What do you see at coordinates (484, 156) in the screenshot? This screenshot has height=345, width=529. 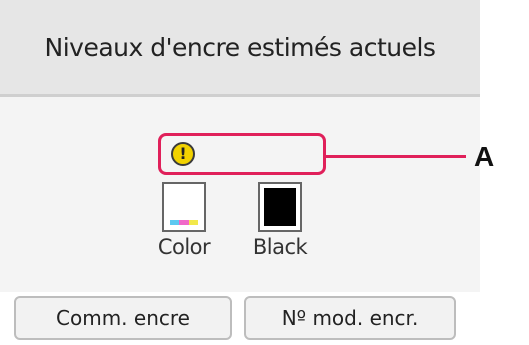 I see `callout-label: A` at bounding box center [484, 156].